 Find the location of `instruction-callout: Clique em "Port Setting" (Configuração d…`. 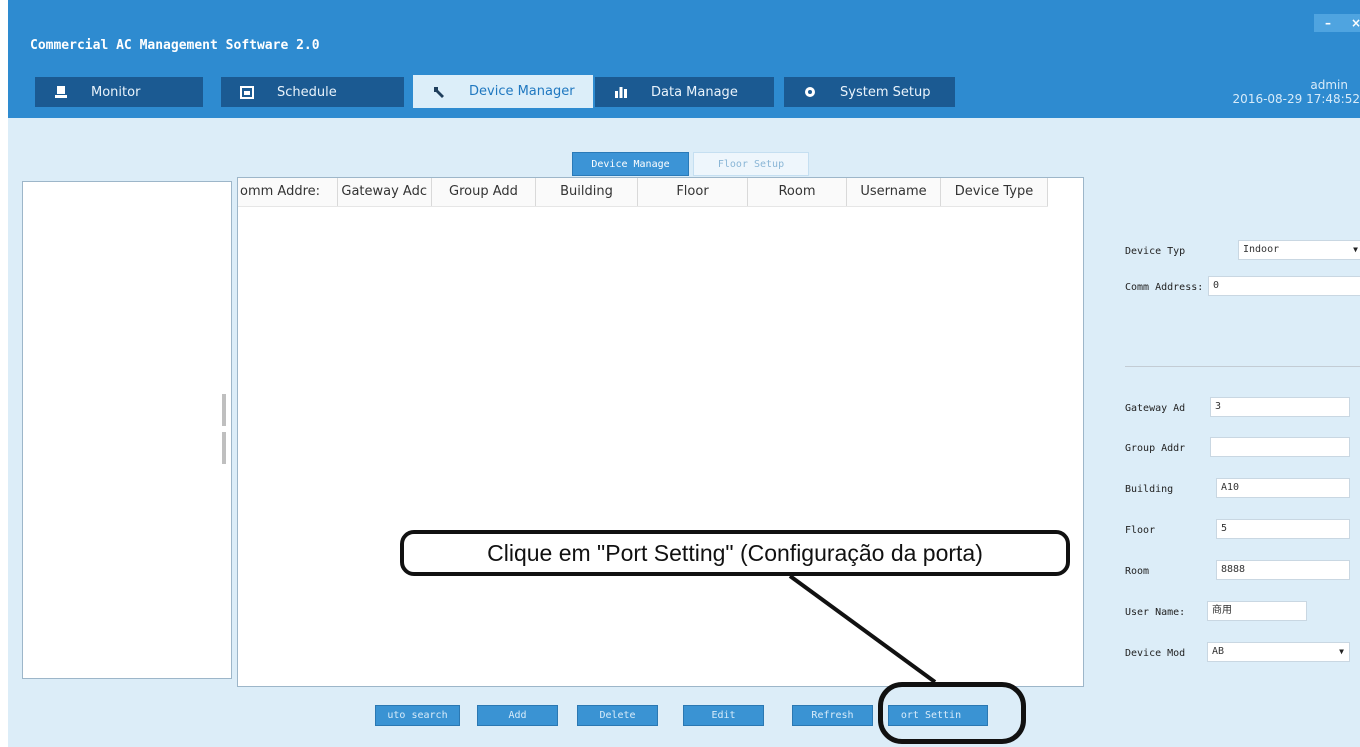

instruction-callout: Clique em "Port Setting" (Configuração d… is located at coordinates (735, 553).